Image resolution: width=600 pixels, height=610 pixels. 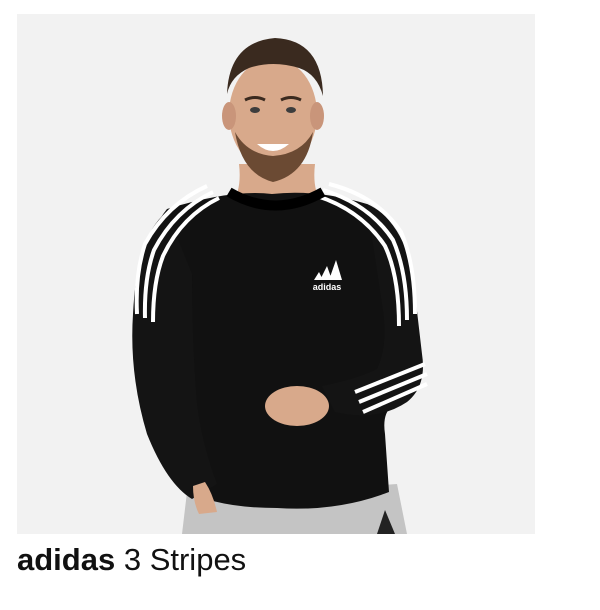 What do you see at coordinates (185, 559) in the screenshot?
I see `product-name: 3 Stripes` at bounding box center [185, 559].